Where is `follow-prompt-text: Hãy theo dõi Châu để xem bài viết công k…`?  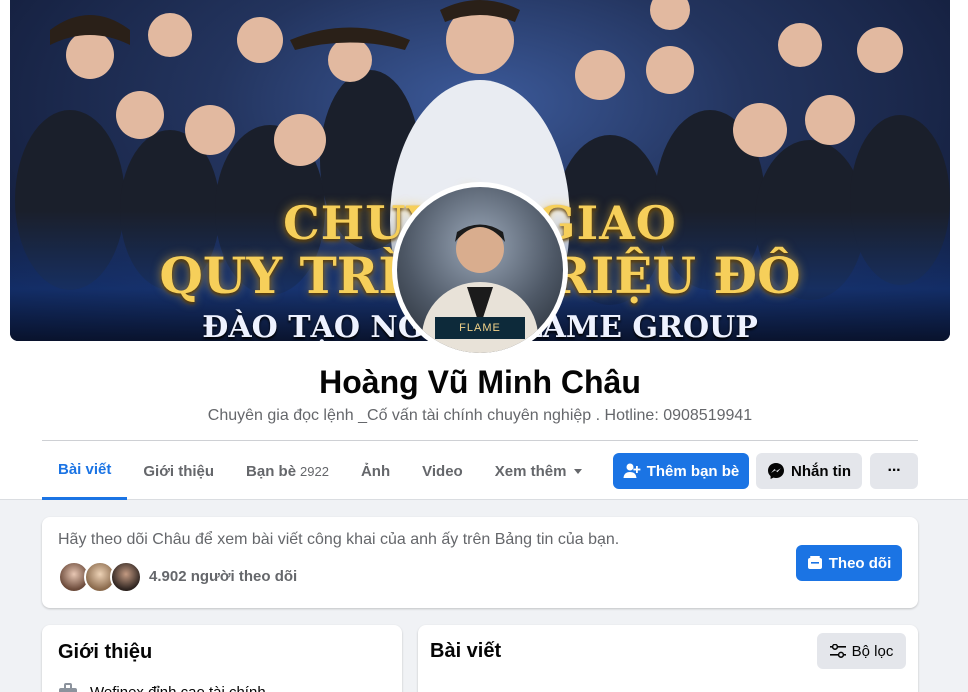
follow-prompt-text: Hãy theo dõi Châu để xem bài viết công k… is located at coordinates (339, 539).